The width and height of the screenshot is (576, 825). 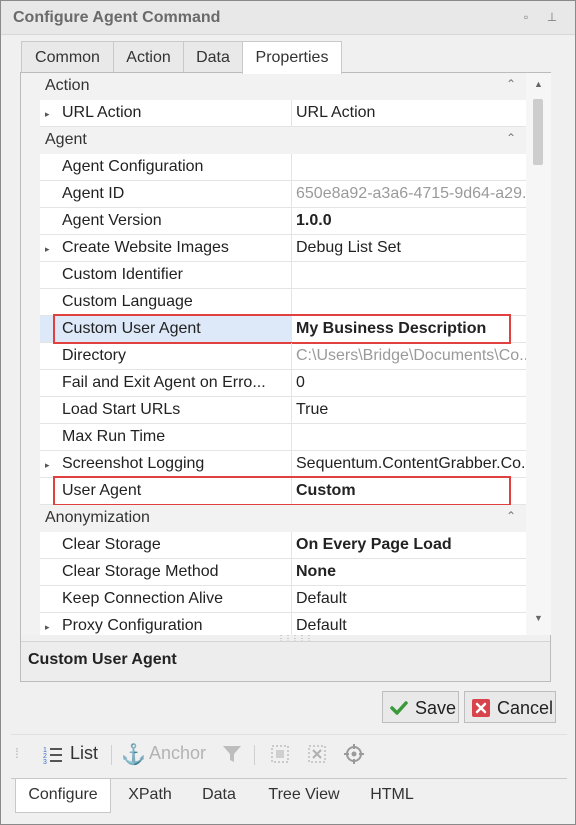 What do you see at coordinates (166, 572) in the screenshot?
I see `property-name: Clear Storage Method` at bounding box center [166, 572].